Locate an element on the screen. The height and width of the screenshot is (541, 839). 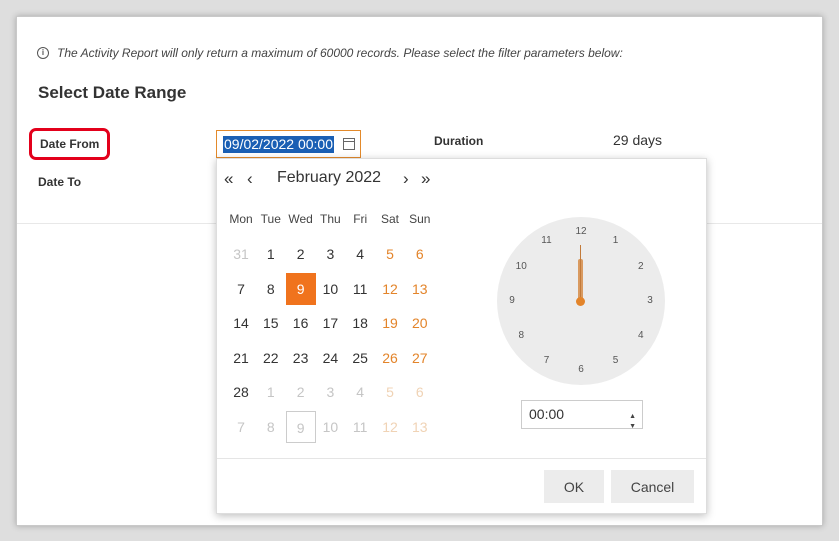
weekday-label: Tue is located at coordinates (270, 219).